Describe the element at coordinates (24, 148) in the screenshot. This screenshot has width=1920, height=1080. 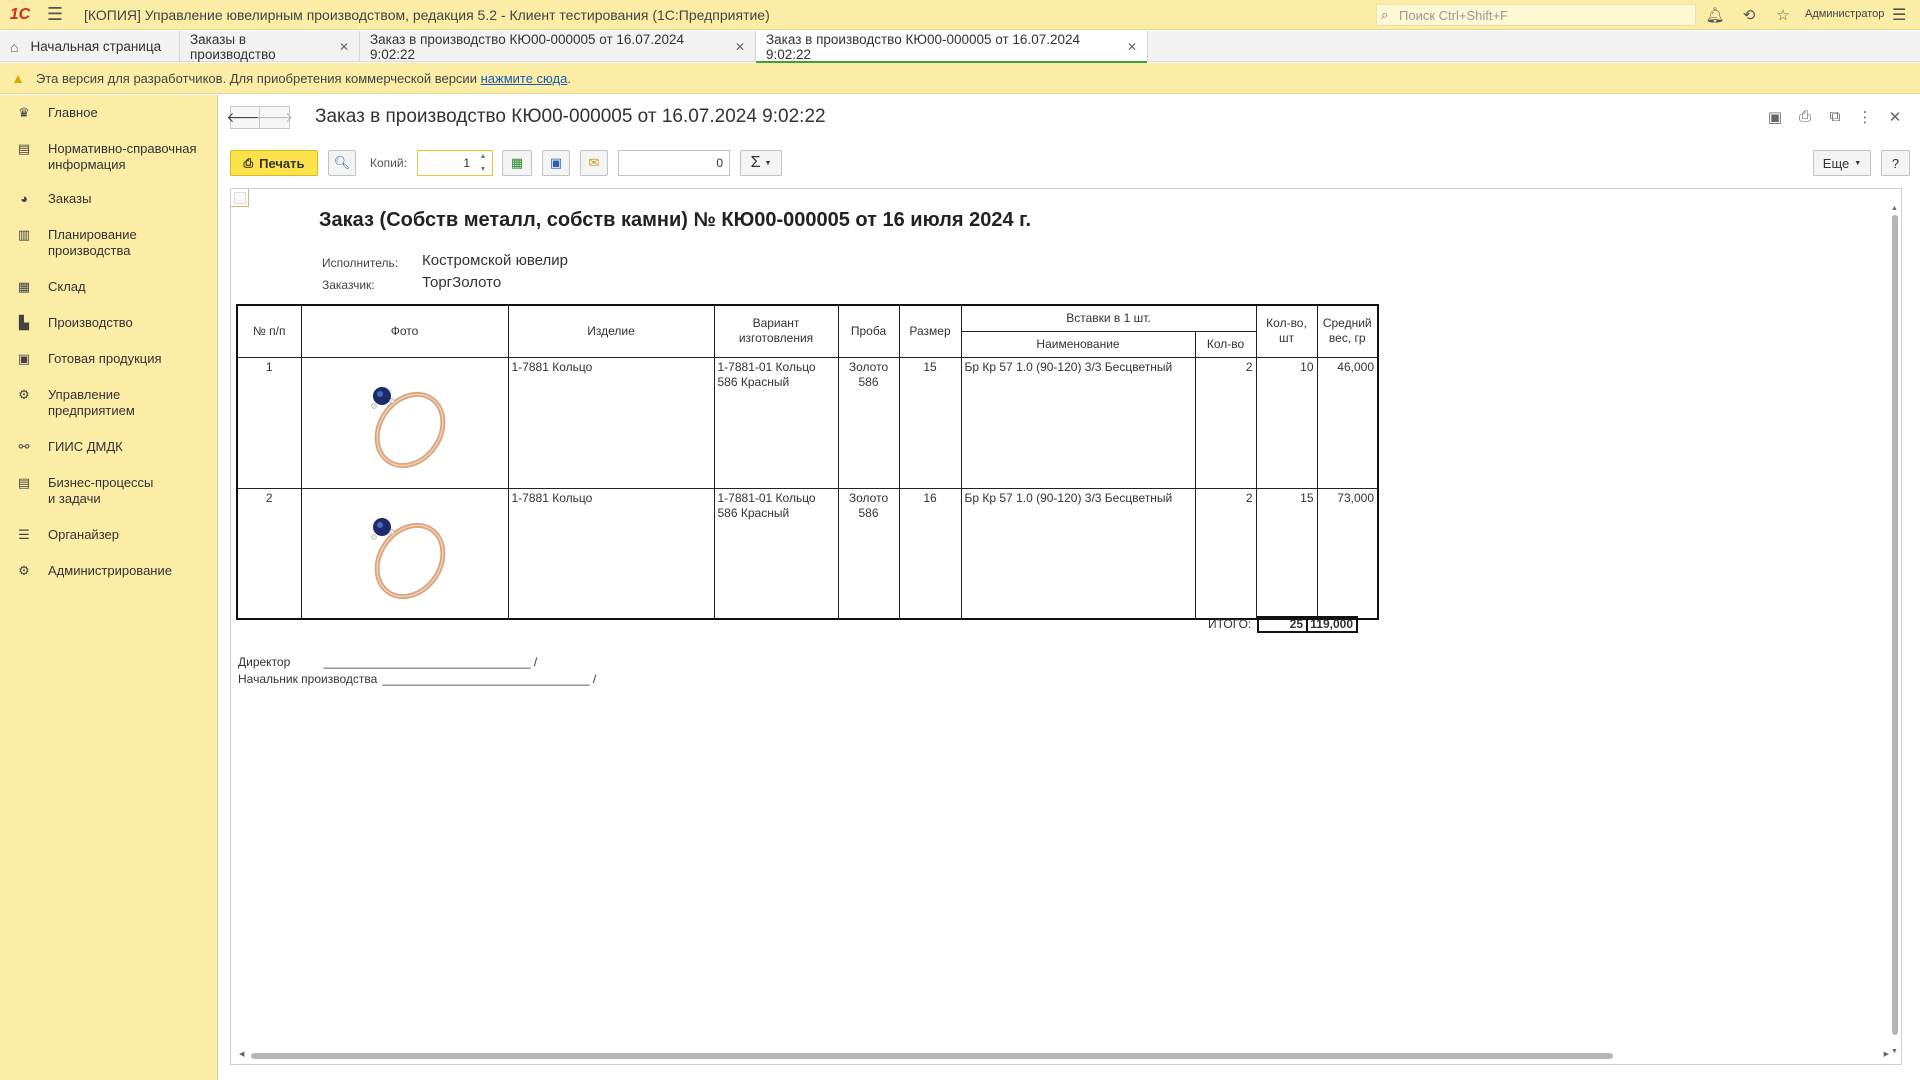
I see `book-icon: ▤` at that location.